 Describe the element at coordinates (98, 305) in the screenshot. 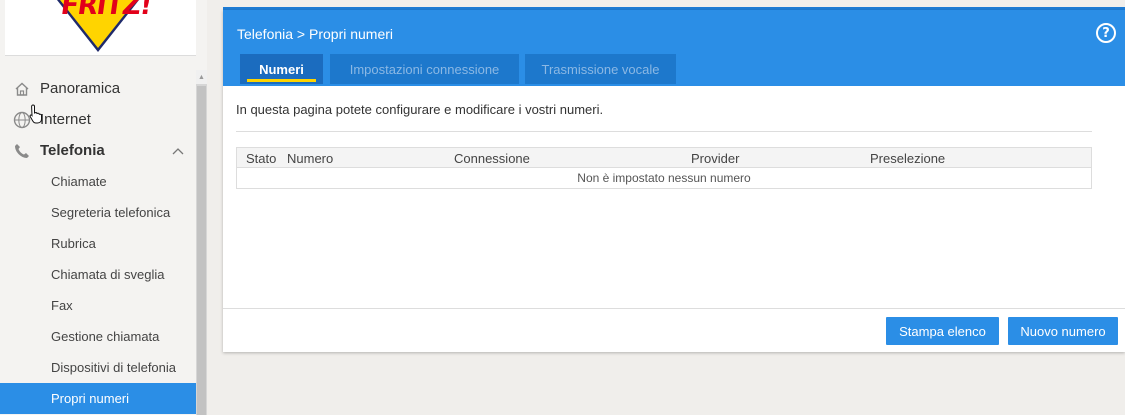

I see `sidebar-subitem-fax: Fax` at that location.